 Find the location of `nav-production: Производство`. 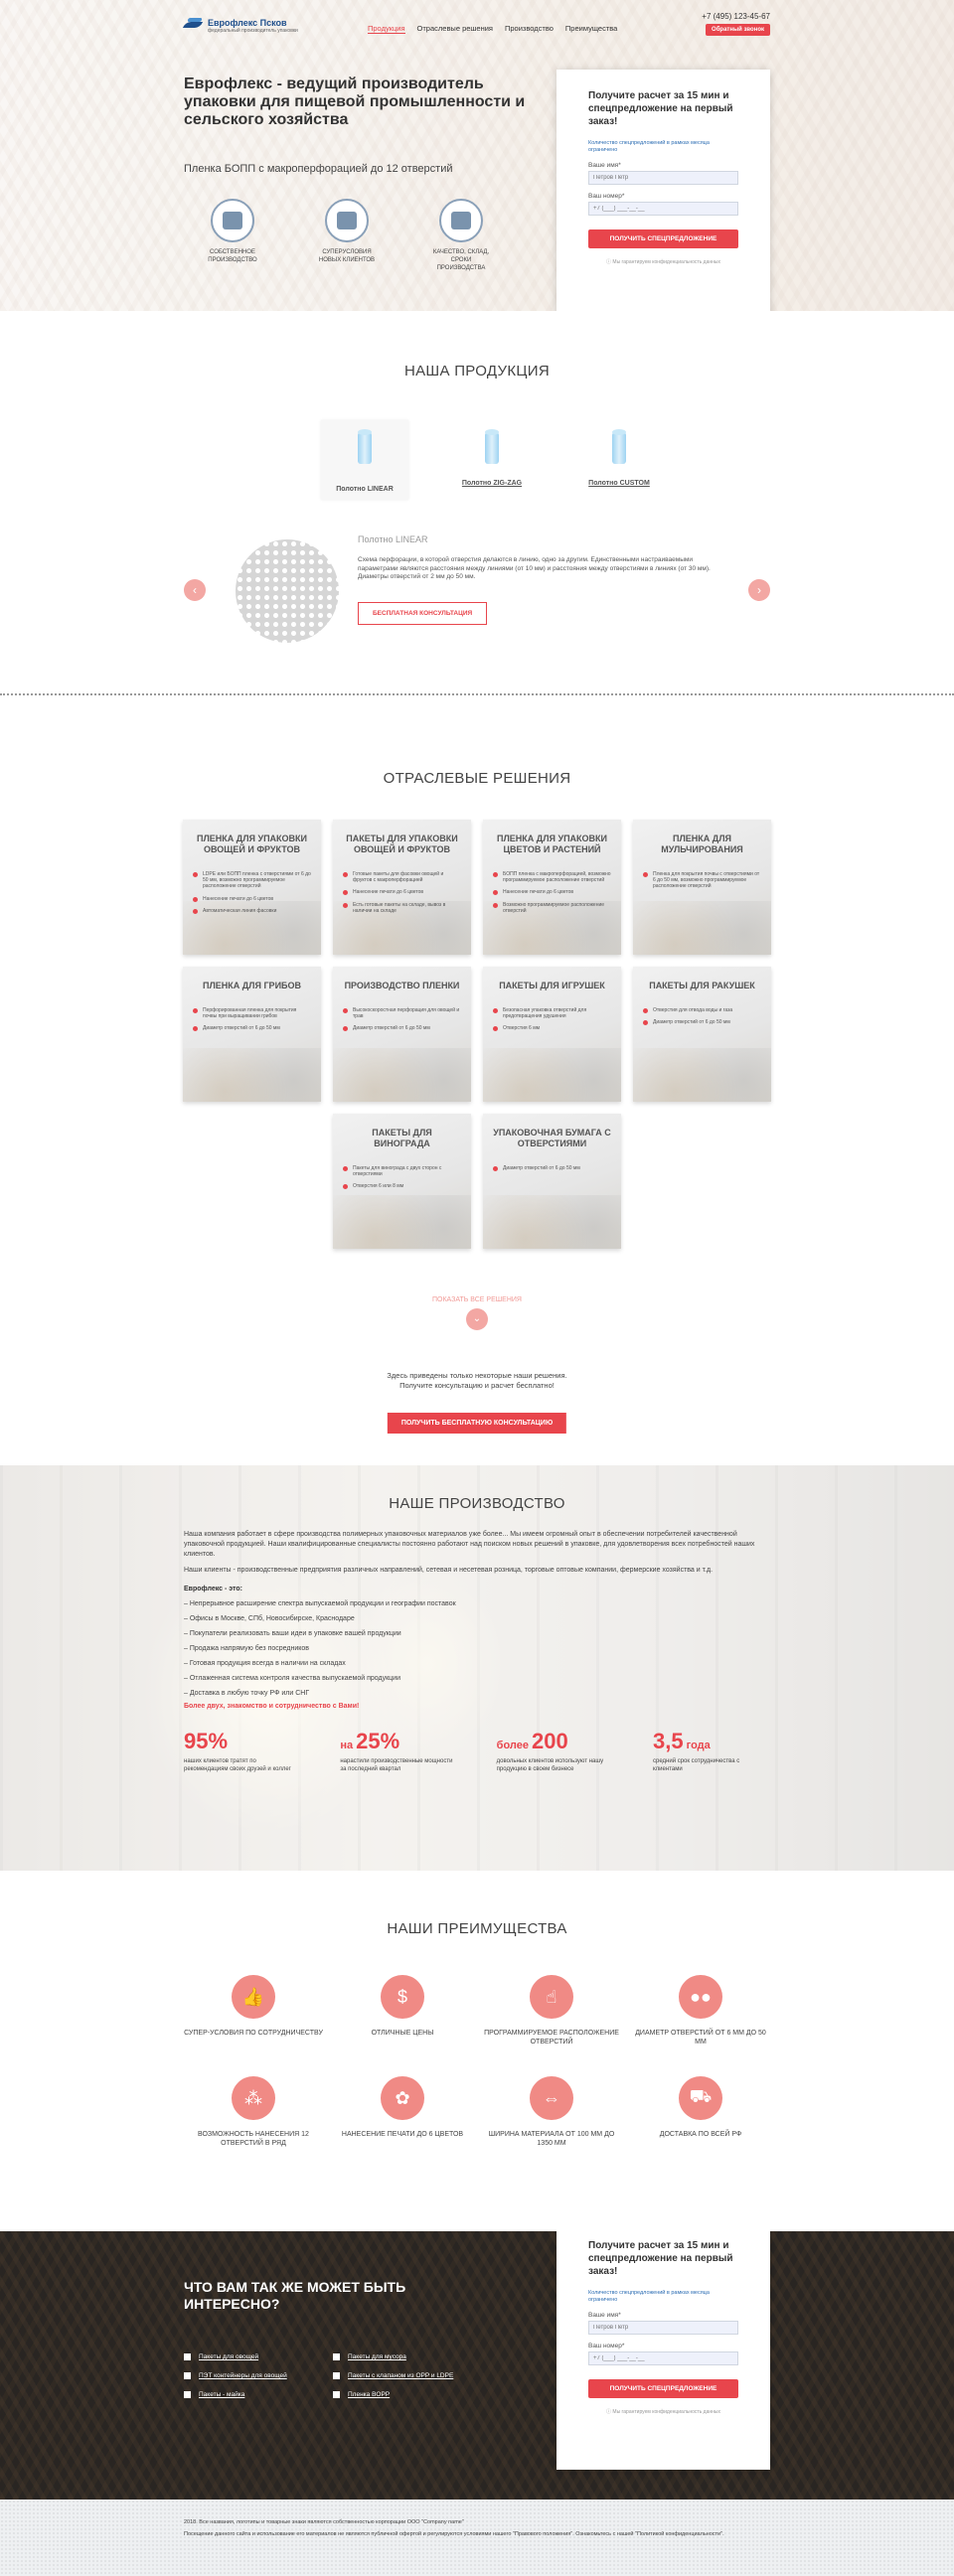

nav-production: Производство is located at coordinates (530, 29).